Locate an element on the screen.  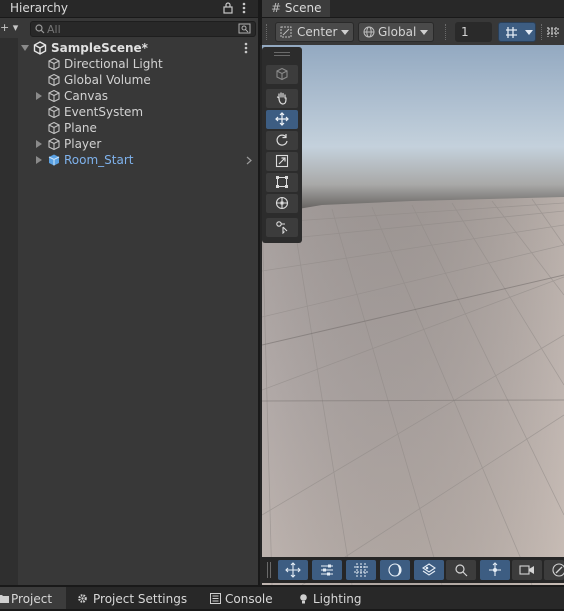
transform-icon is located at coordinates (282, 203).